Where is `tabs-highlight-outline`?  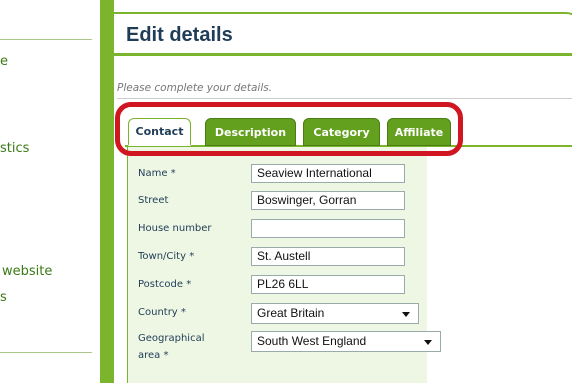
tabs-highlight-outline is located at coordinates (289, 129).